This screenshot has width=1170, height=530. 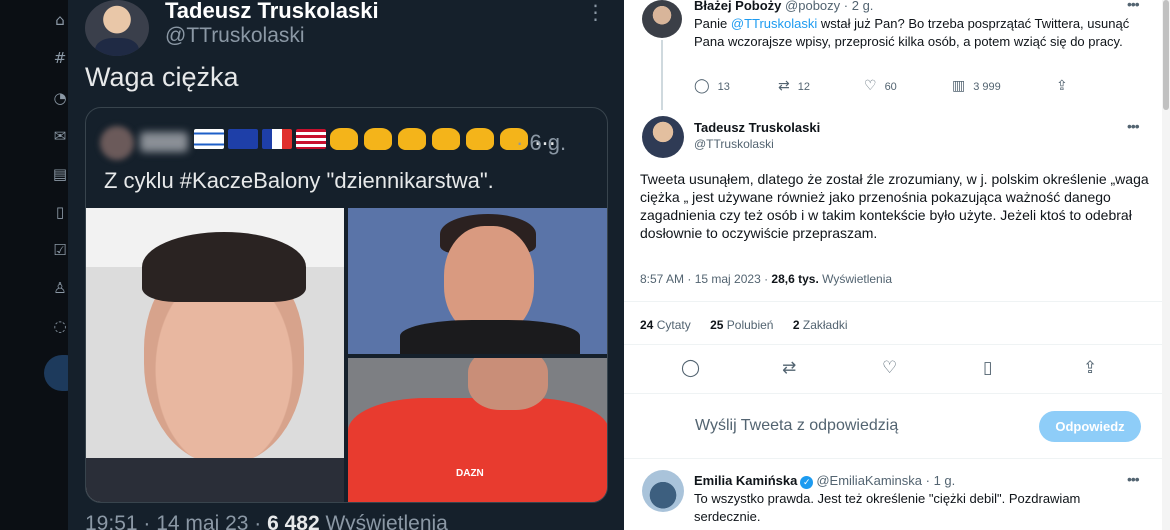 I want to click on reply-author: Błażej Poboży @pobozy · 2 g., so click(x=783, y=6).